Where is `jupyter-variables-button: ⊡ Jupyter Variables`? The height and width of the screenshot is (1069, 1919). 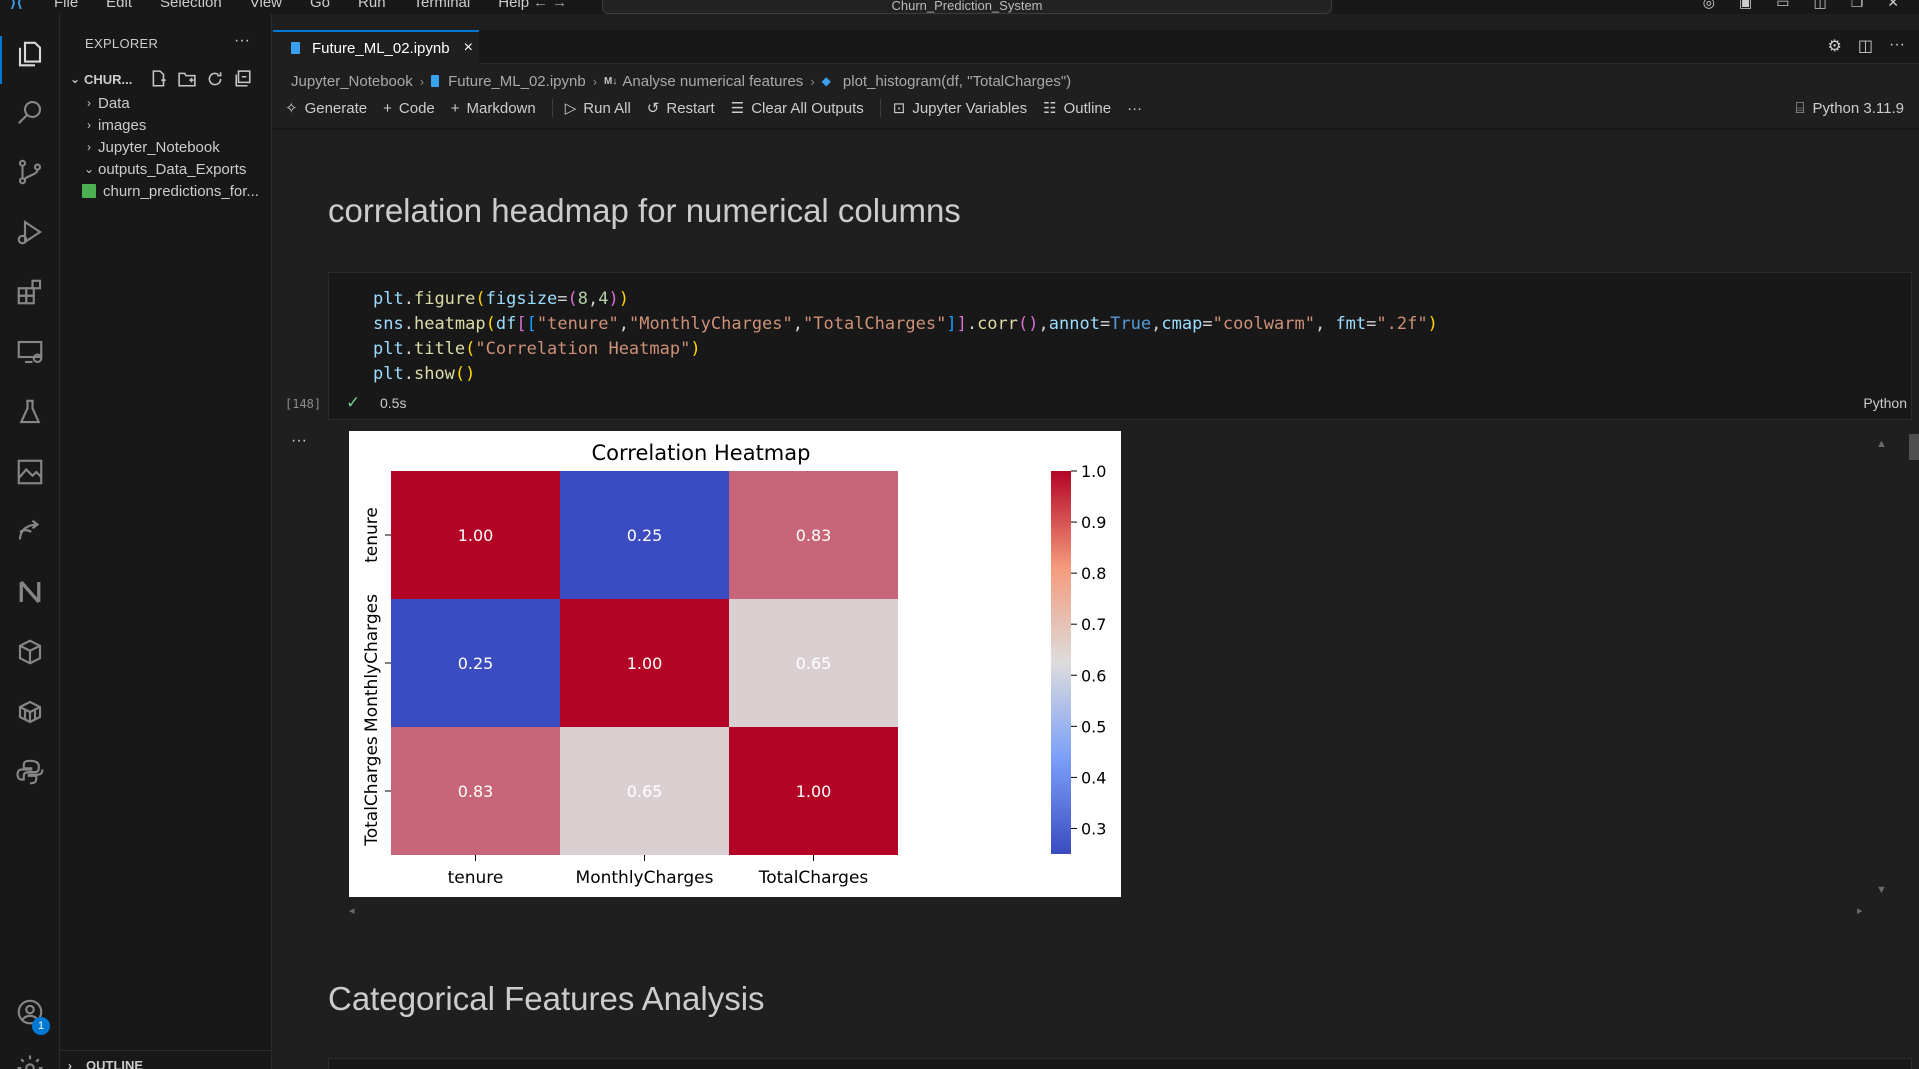 jupyter-variables-button: ⊡ Jupyter Variables is located at coordinates (960, 108).